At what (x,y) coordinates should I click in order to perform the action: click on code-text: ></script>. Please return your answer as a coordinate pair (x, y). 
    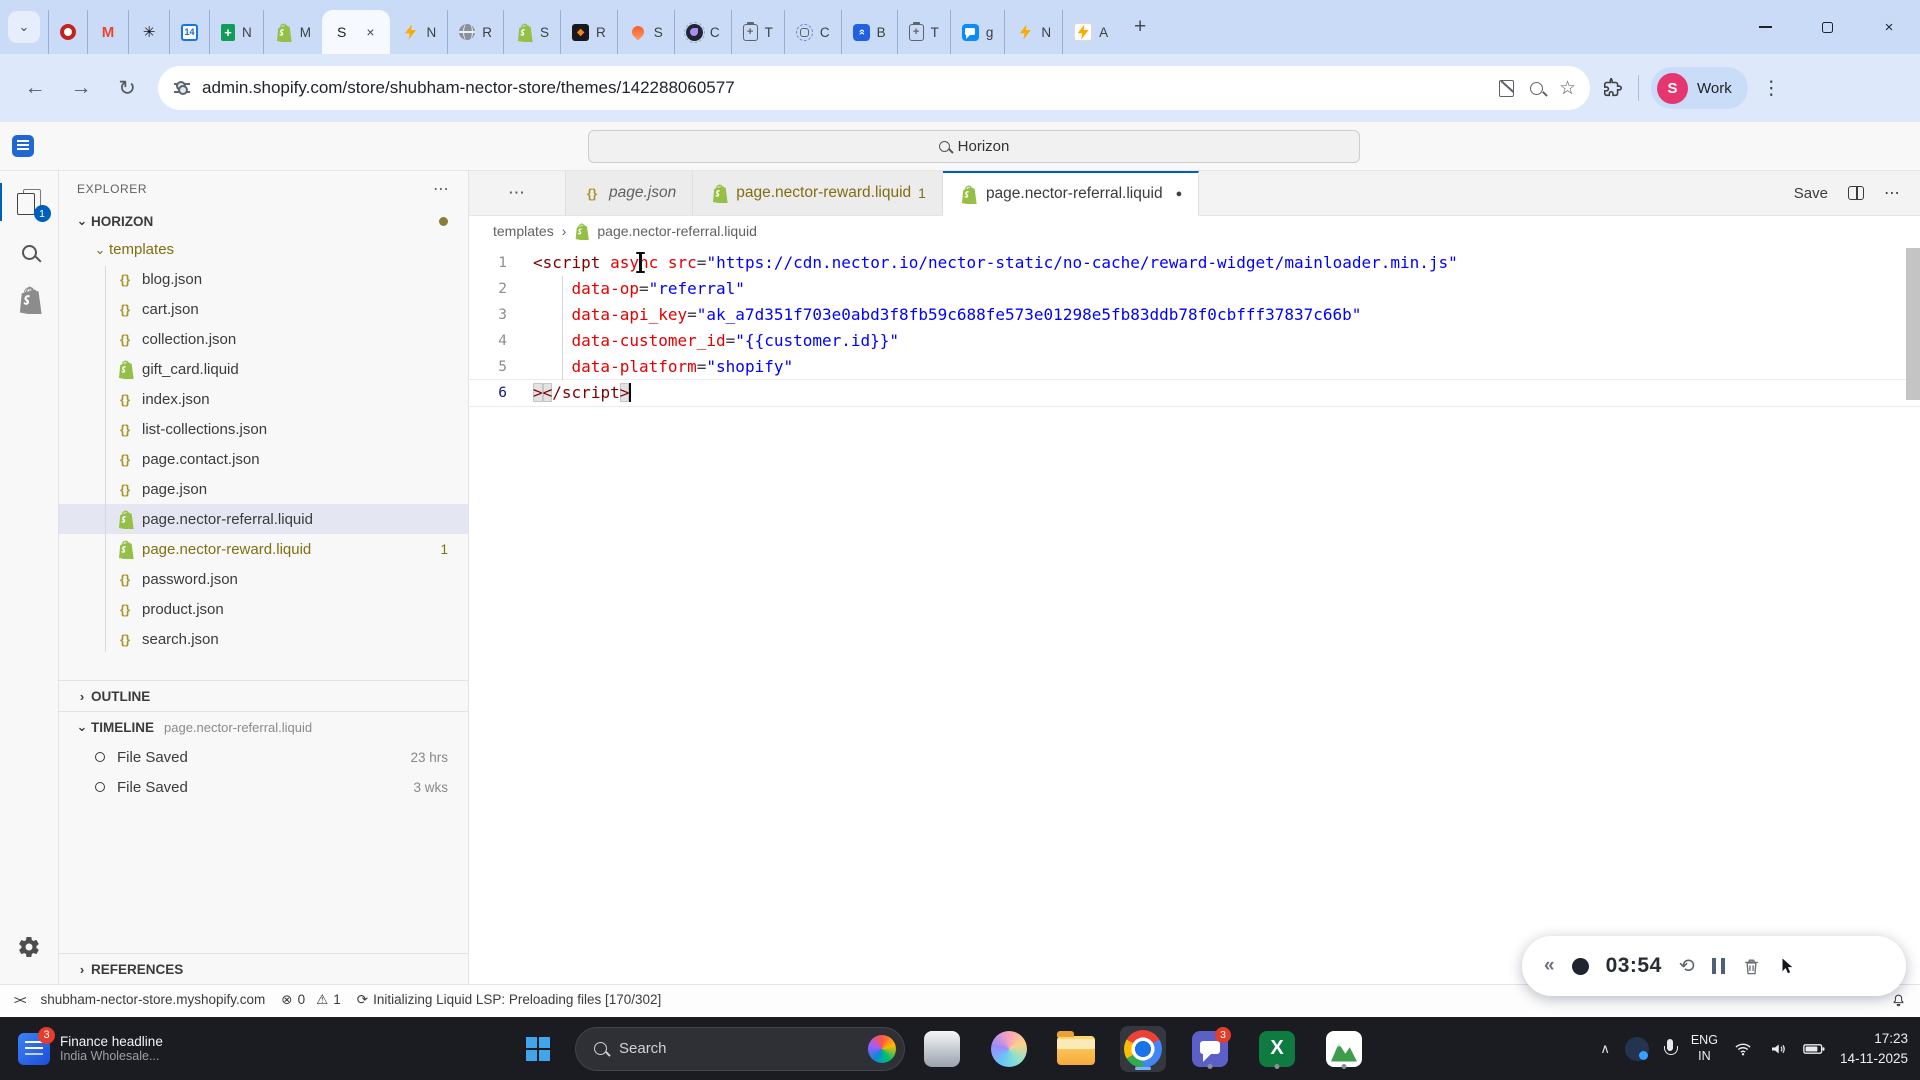
    Looking at the image, I should click on (582, 393).